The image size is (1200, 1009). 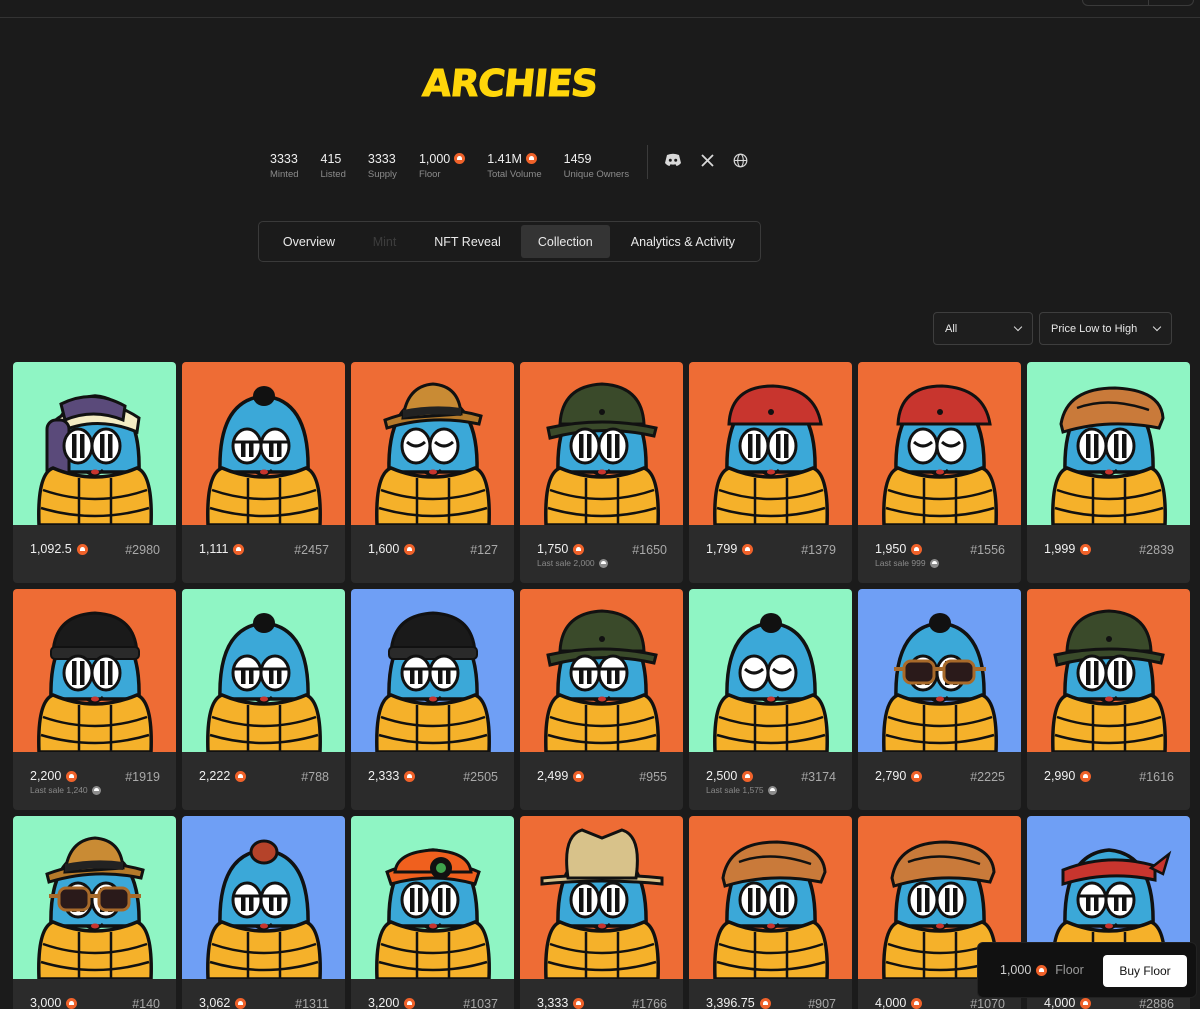 I want to click on nft-card: 3,396.75 #907, so click(x=770, y=912).